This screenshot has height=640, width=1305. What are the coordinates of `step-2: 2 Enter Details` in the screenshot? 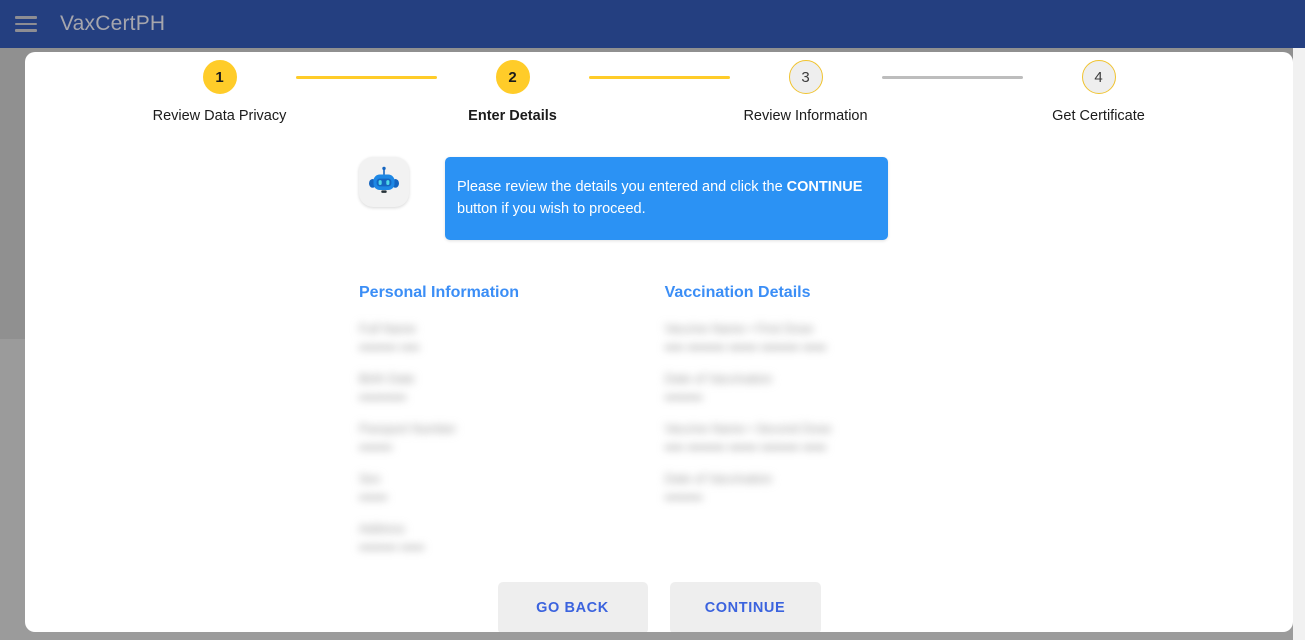 It's located at (513, 92).